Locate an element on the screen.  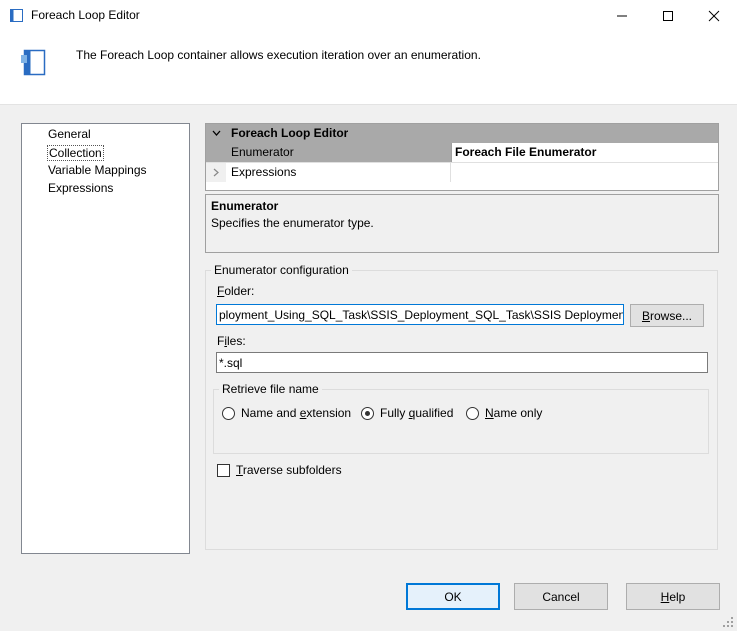
retrieve-file-name-group is located at coordinates (461, 421).